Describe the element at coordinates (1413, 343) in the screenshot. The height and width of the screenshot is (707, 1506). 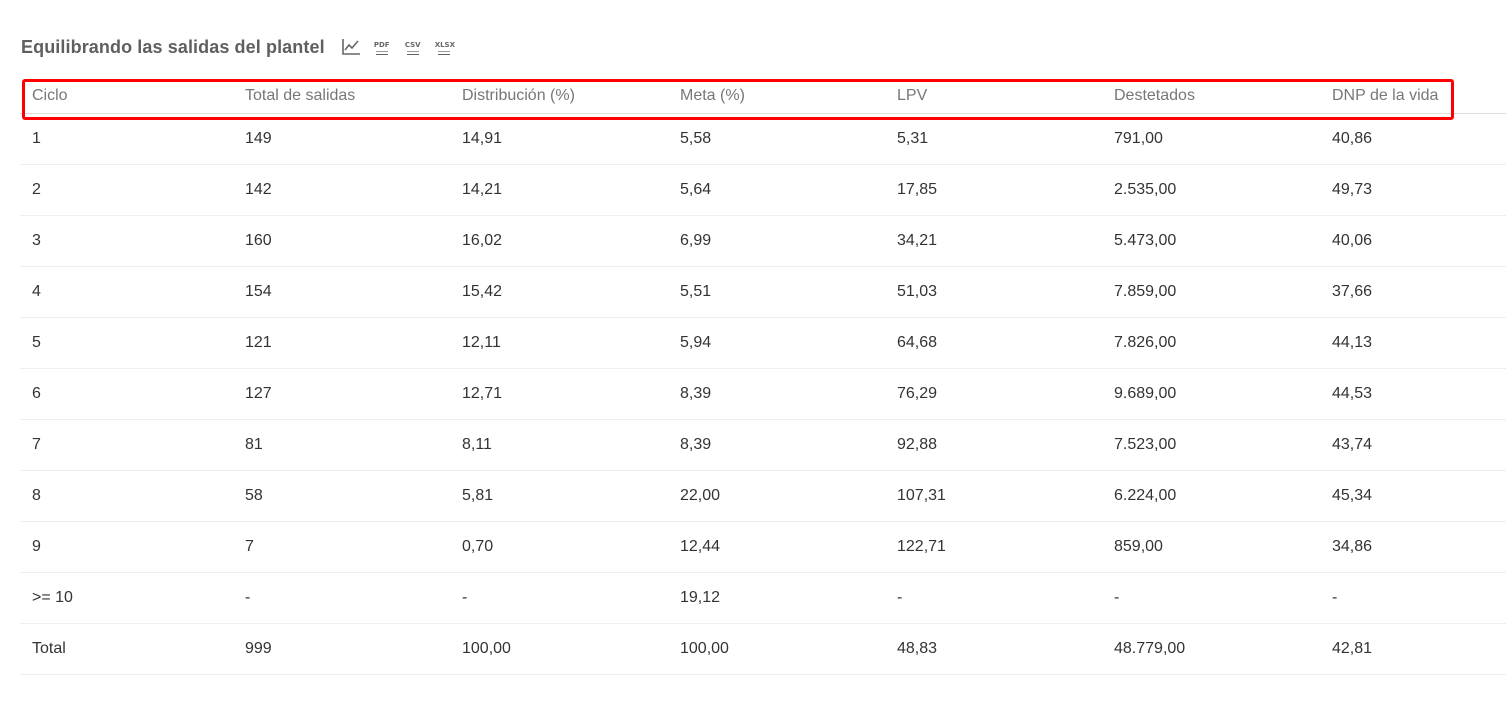
I see `table-cell: 44,13` at that location.